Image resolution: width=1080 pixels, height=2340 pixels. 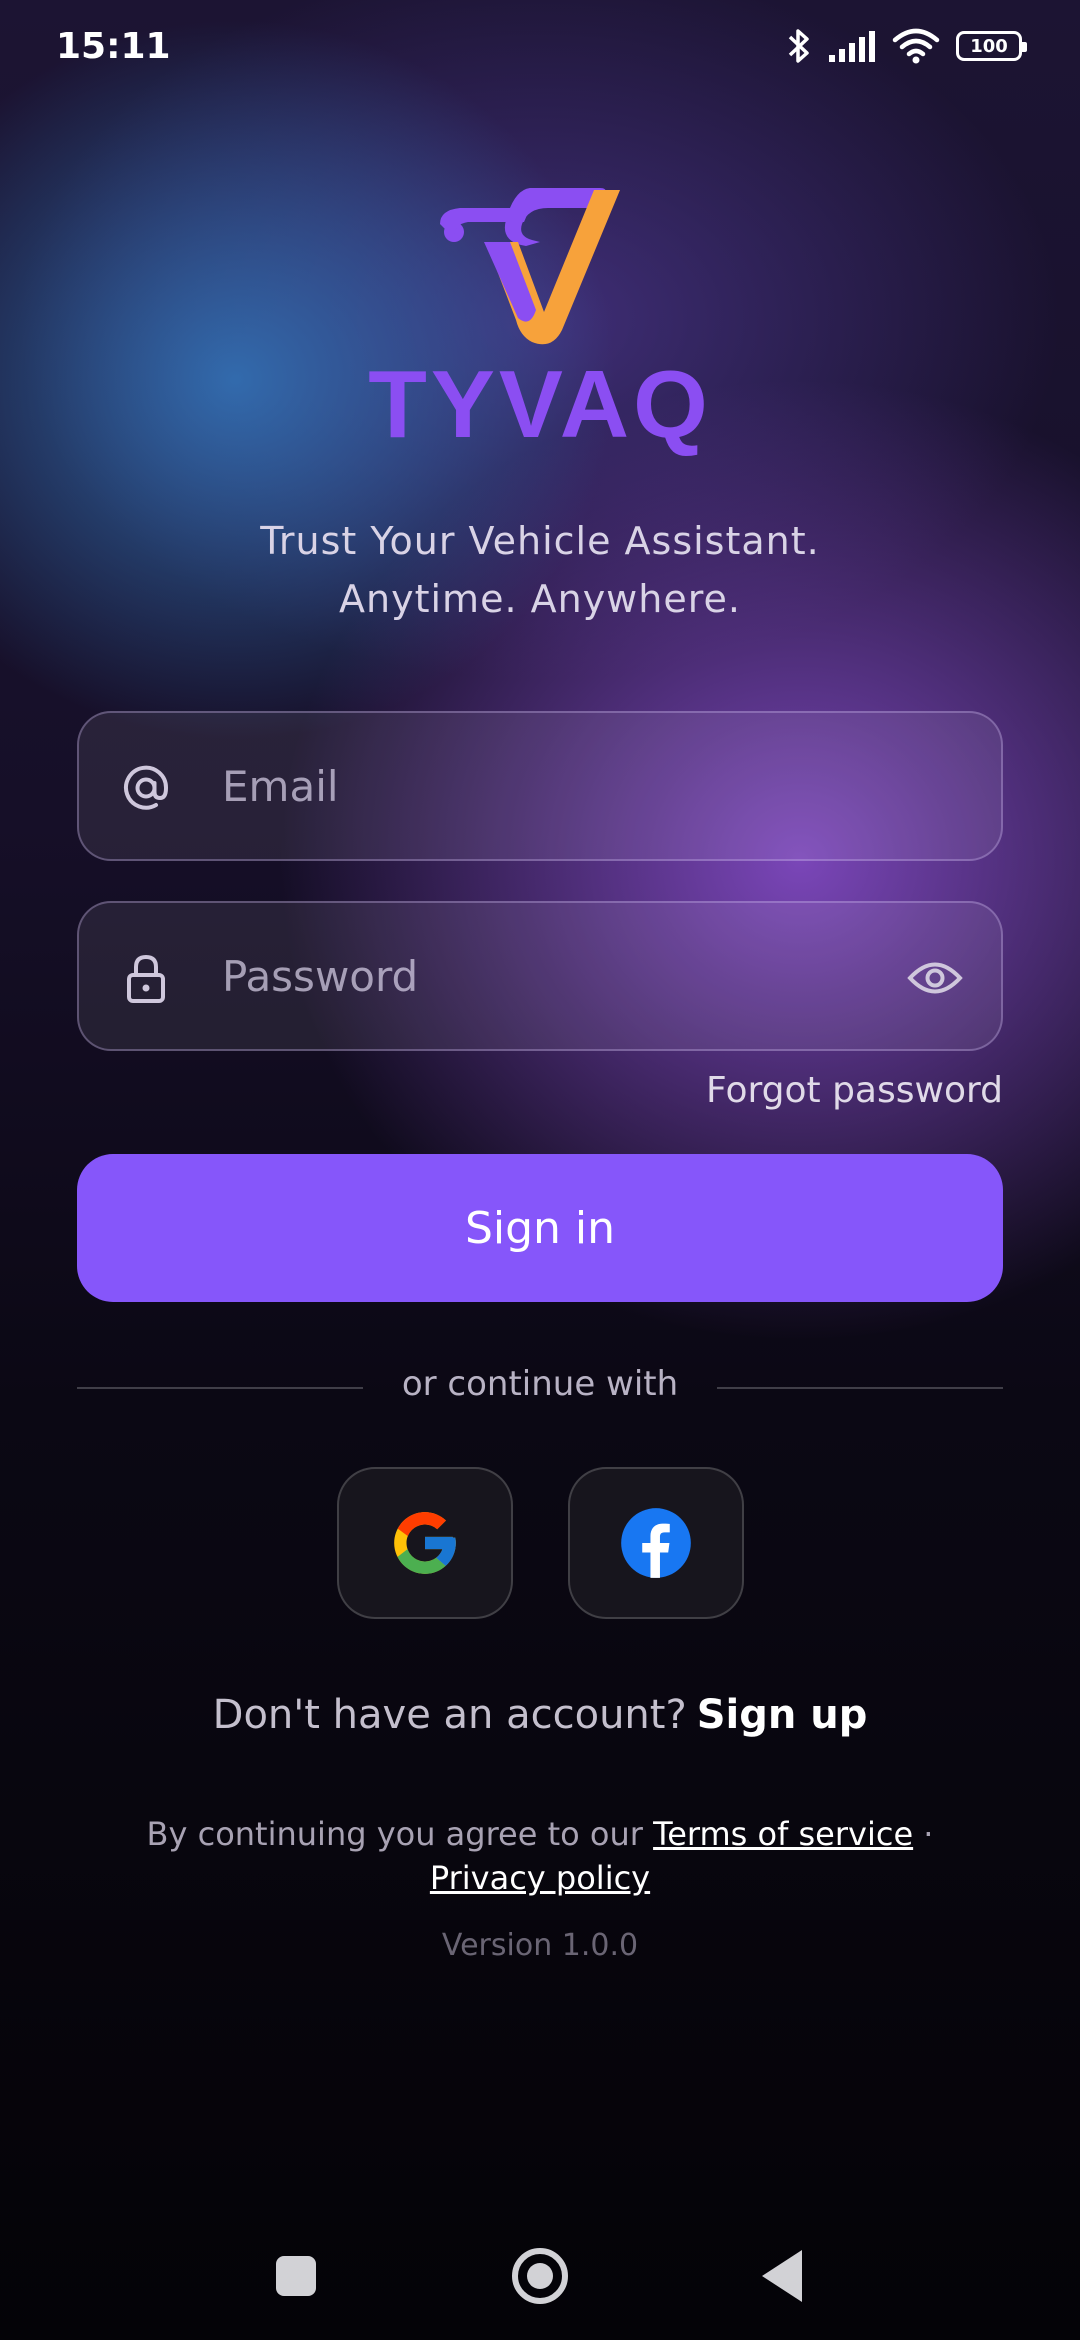 I want to click on google-sign-in-button, so click(x=425, y=1543).